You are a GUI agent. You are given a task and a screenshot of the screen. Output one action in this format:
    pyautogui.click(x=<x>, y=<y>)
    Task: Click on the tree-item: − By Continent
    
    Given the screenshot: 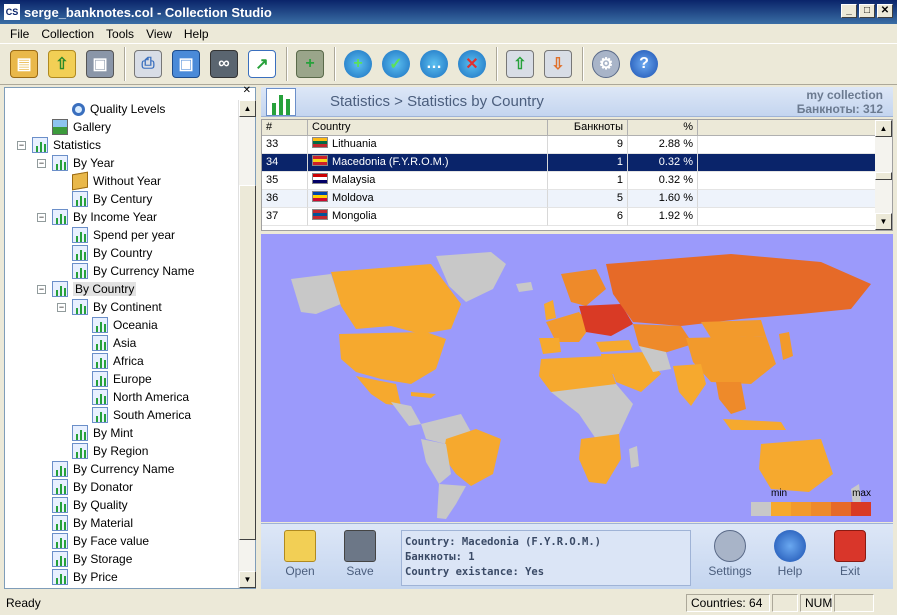 What is the action you would take?
    pyautogui.click(x=109, y=307)
    